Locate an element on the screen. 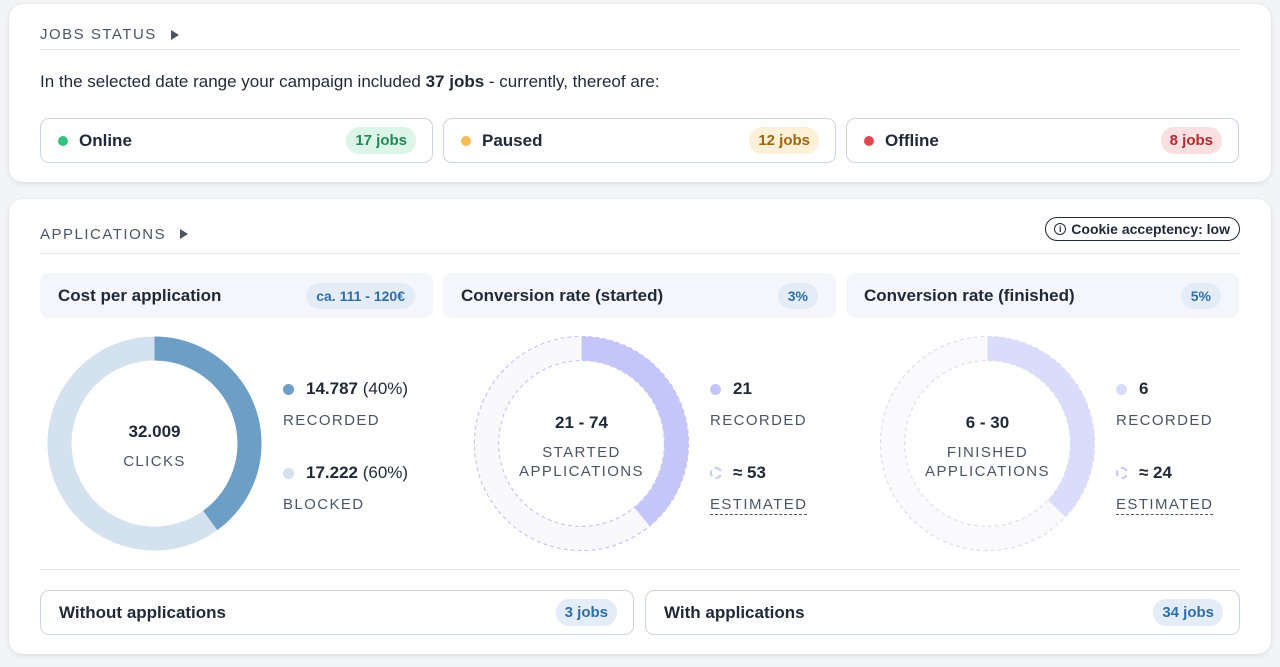 The image size is (1280, 667). status-paused-count: 12 jobs is located at coordinates (784, 140).